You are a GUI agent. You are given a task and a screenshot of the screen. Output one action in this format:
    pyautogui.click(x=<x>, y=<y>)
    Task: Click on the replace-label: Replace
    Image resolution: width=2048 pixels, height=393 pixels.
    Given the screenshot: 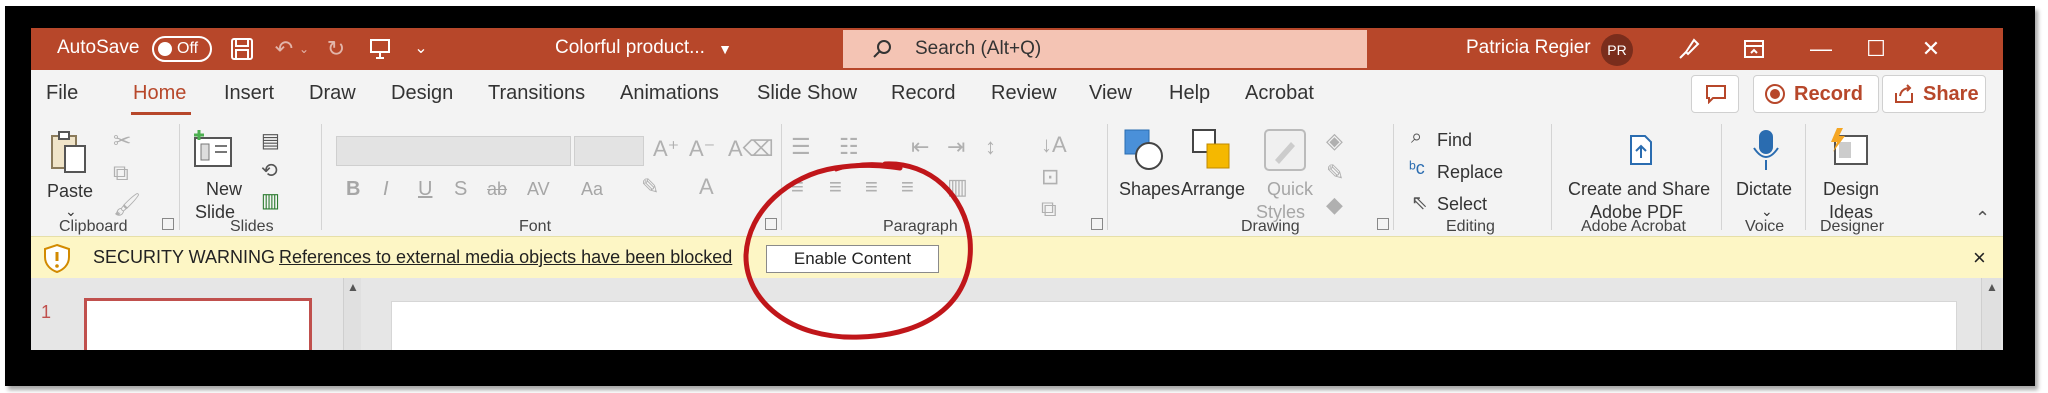 What is the action you would take?
    pyautogui.click(x=1470, y=172)
    